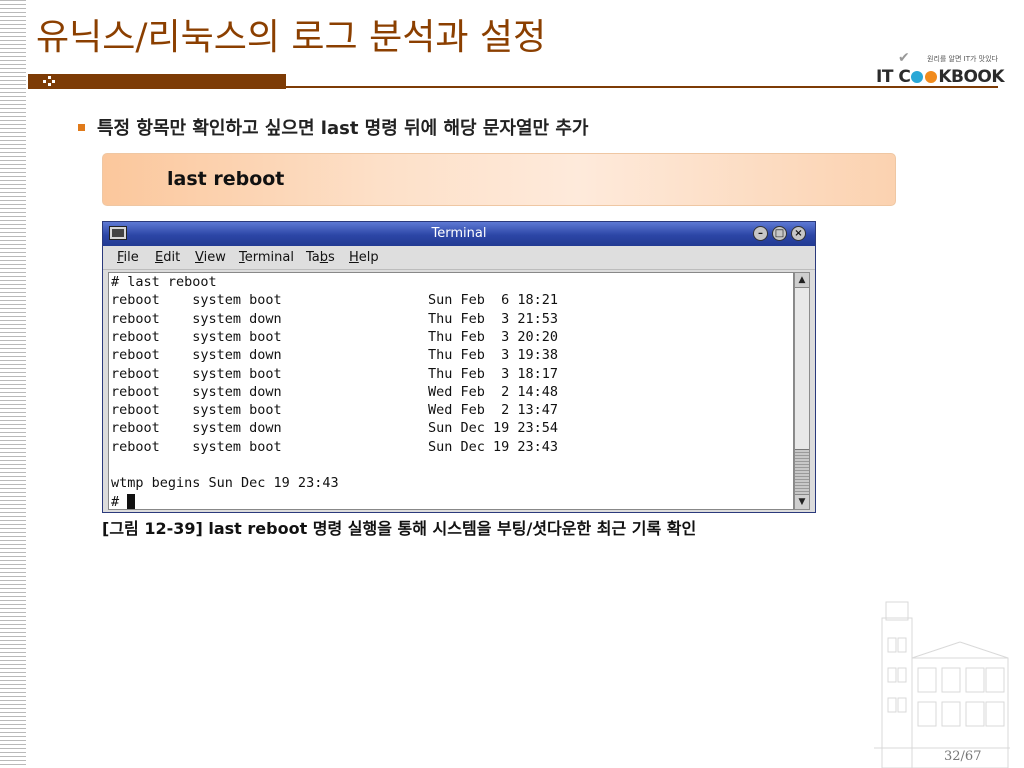  Describe the element at coordinates (459, 258) in the screenshot. I see `terminal-menubar: File Edit View Terminal Tabs Help` at that location.